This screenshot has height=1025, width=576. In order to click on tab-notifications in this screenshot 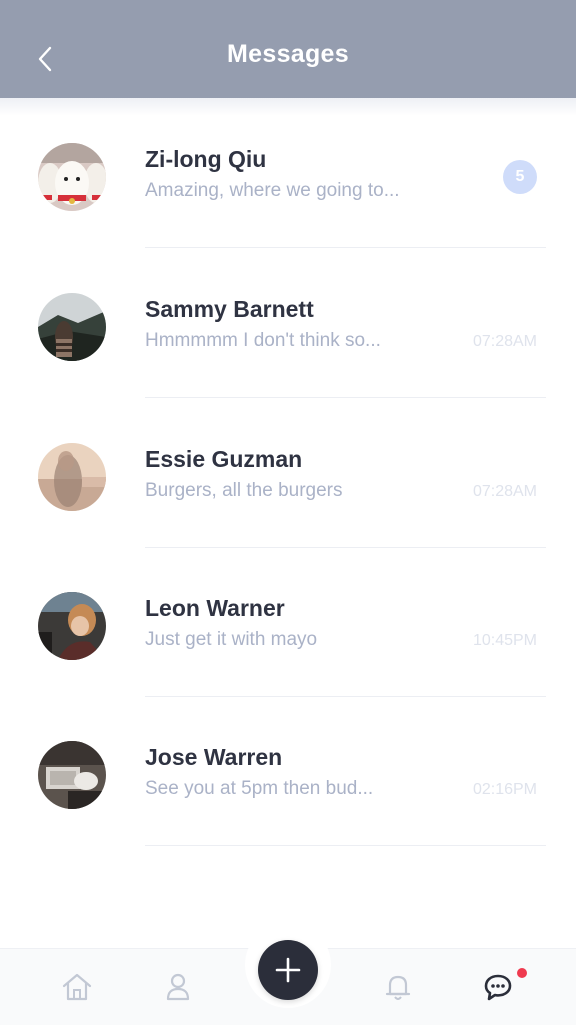, I will do `click(398, 987)`.